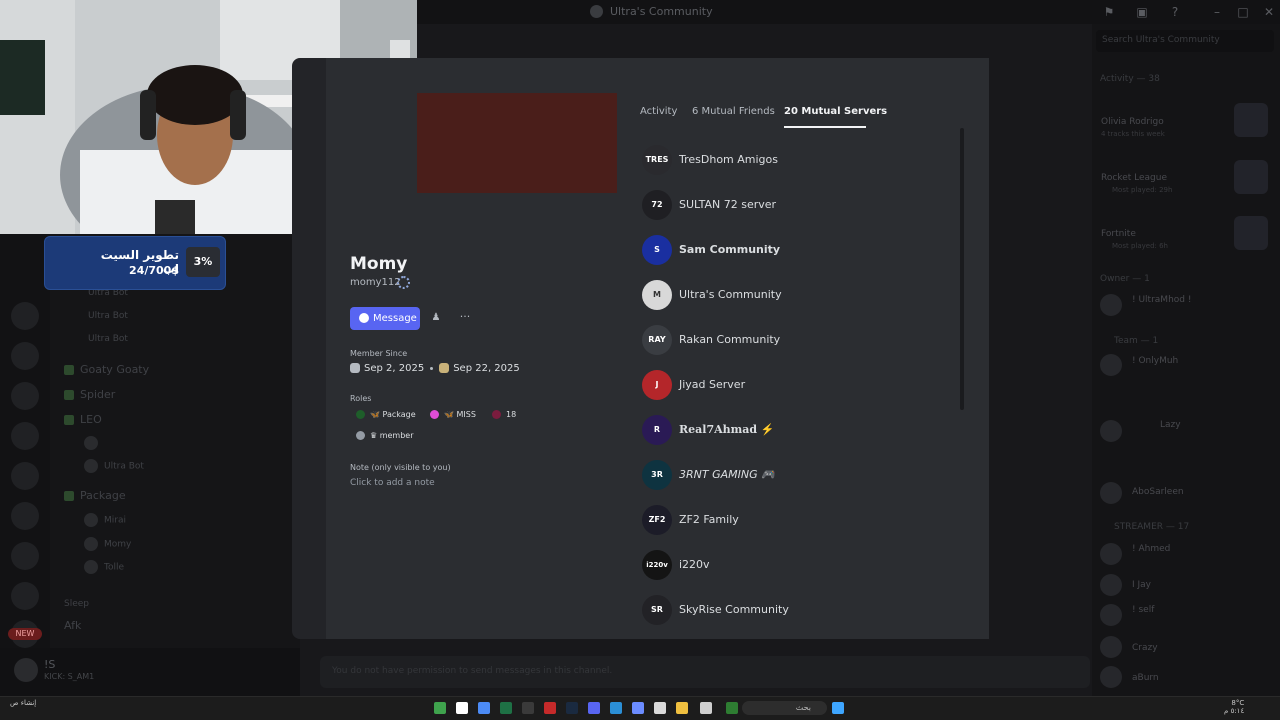 The image size is (1280, 720). Describe the element at coordinates (594, 708) in the screenshot. I see `discord-icon` at that location.